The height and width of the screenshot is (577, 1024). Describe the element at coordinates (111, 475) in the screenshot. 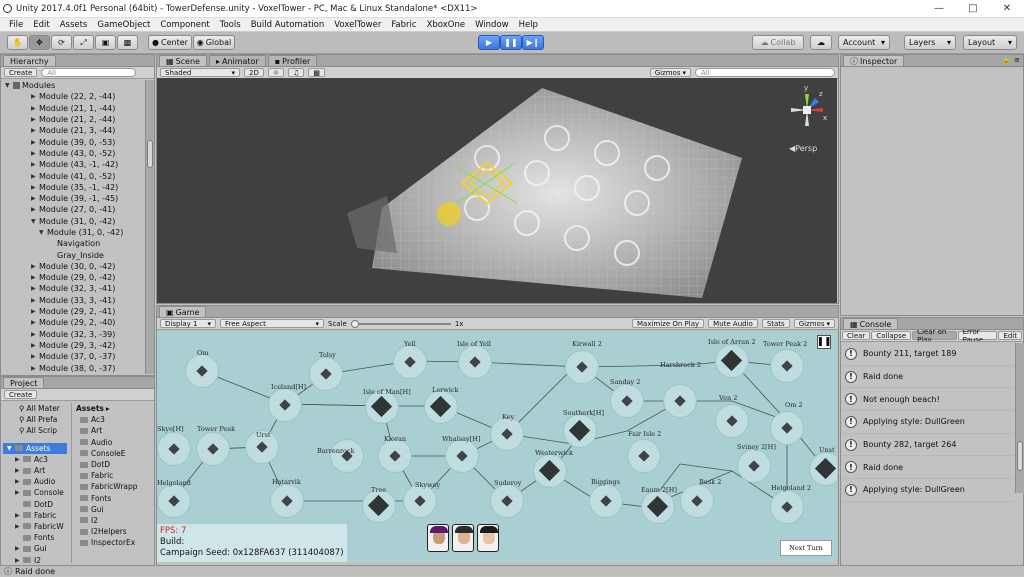

I see `project-folder: Fabric` at that location.